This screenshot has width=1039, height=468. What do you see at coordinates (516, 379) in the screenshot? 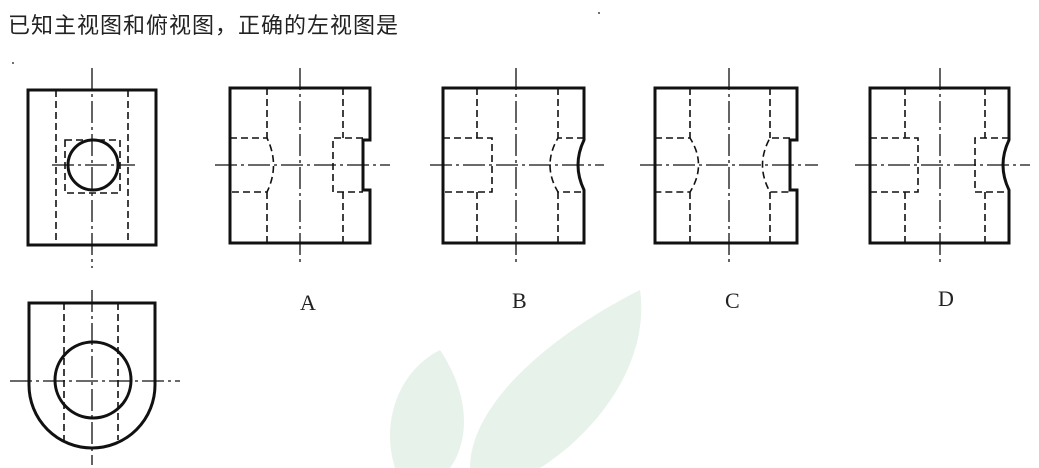
I see `watermark` at bounding box center [516, 379].